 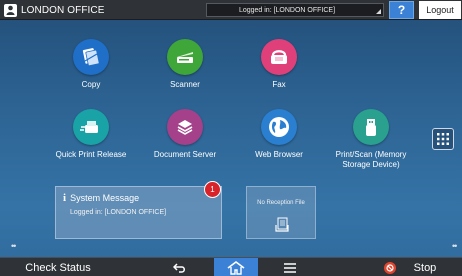 I want to click on bottom-bar: Check Status Stop, so click(x=231, y=266).